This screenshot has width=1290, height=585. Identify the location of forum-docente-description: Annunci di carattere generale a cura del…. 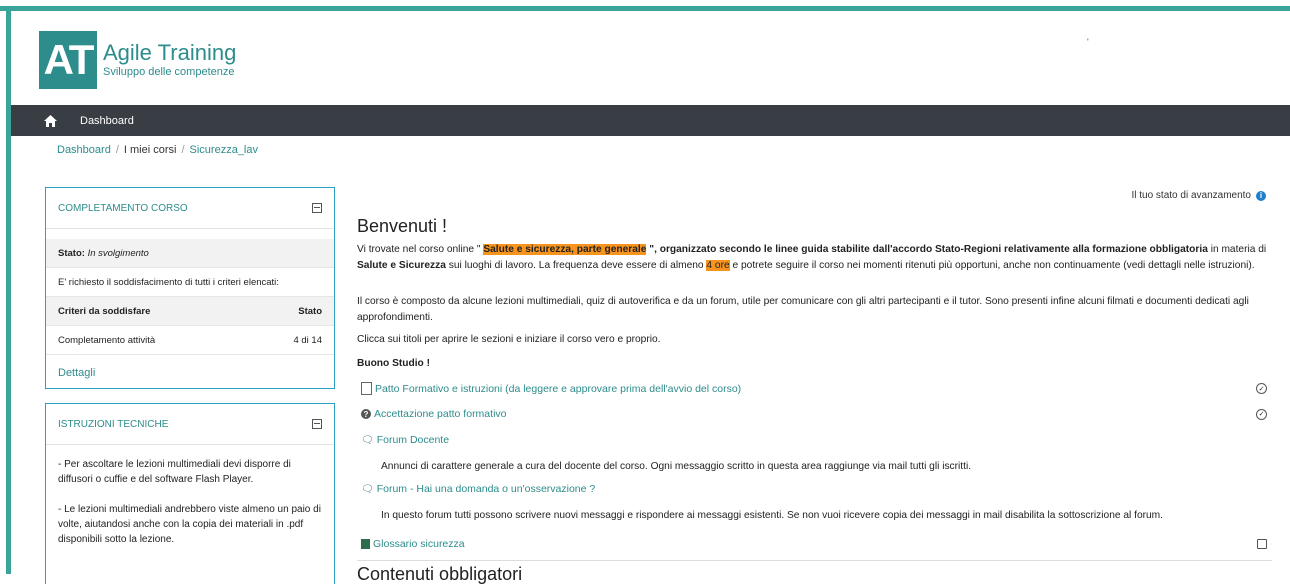
(676, 466).